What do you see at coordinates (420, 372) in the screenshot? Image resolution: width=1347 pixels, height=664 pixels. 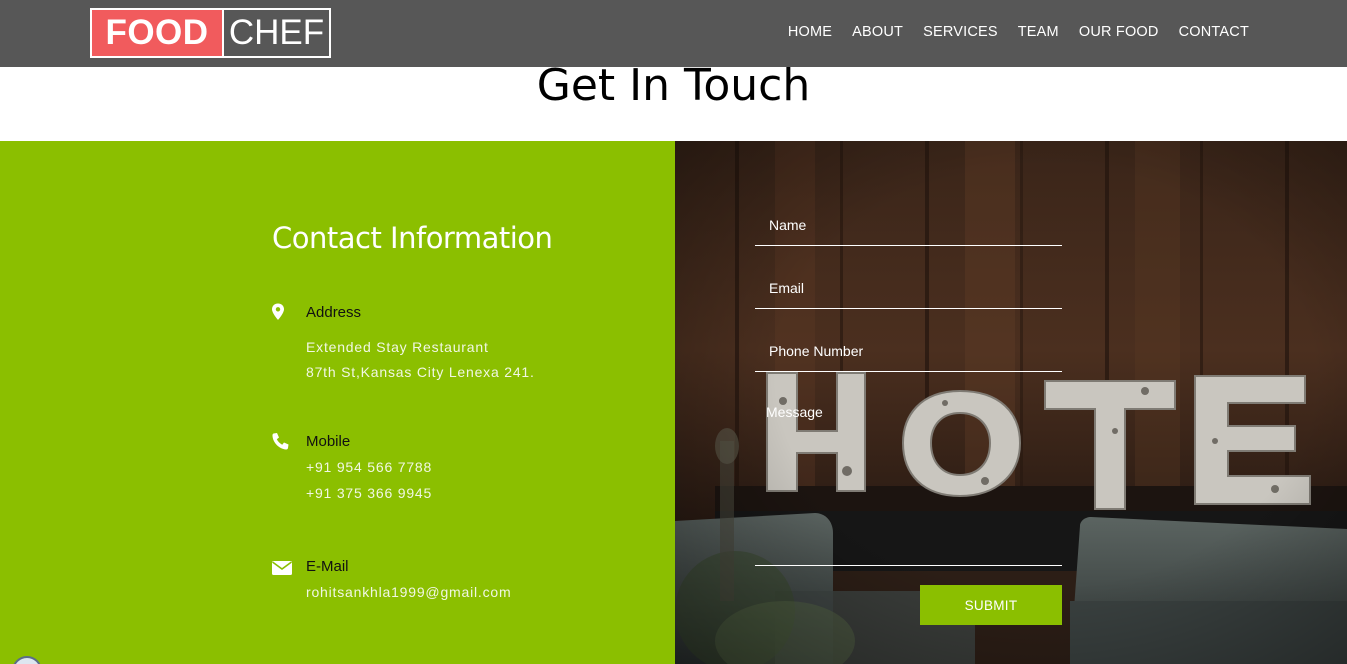 I see `address-line-2: 87th St,Kansas City Lenexa 241.` at bounding box center [420, 372].